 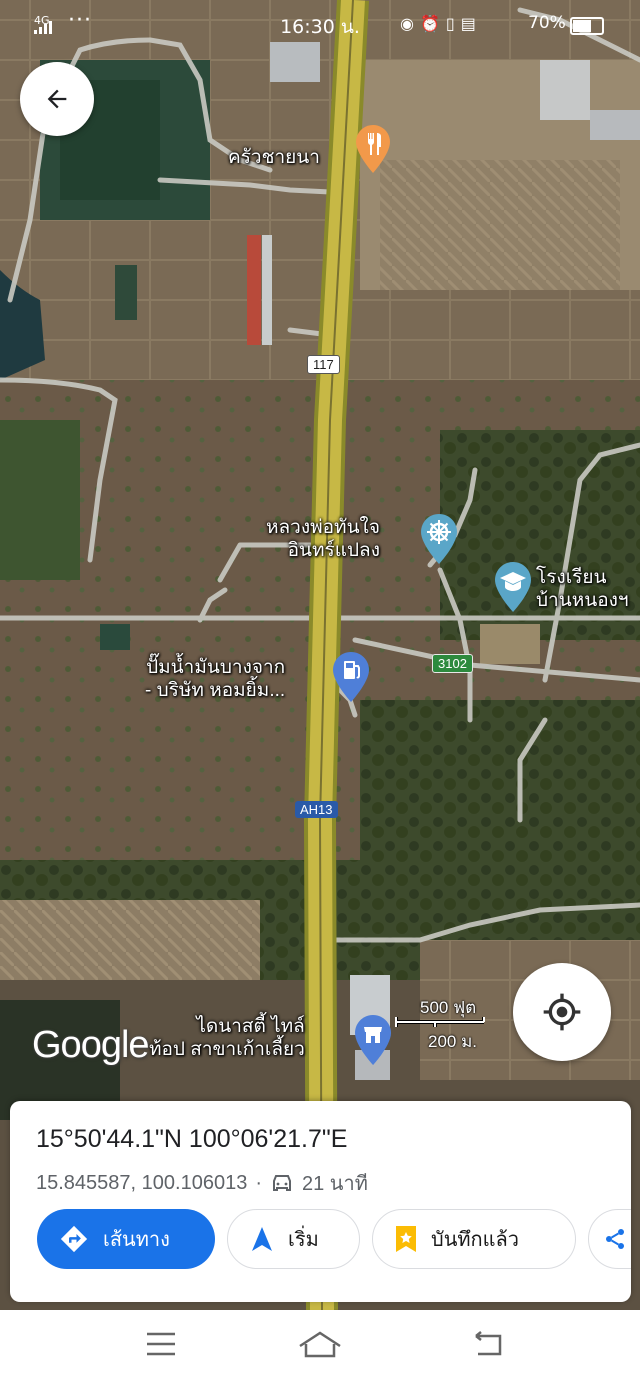 What do you see at coordinates (410, 23) in the screenshot?
I see `location-status-icon: ◉` at bounding box center [410, 23].